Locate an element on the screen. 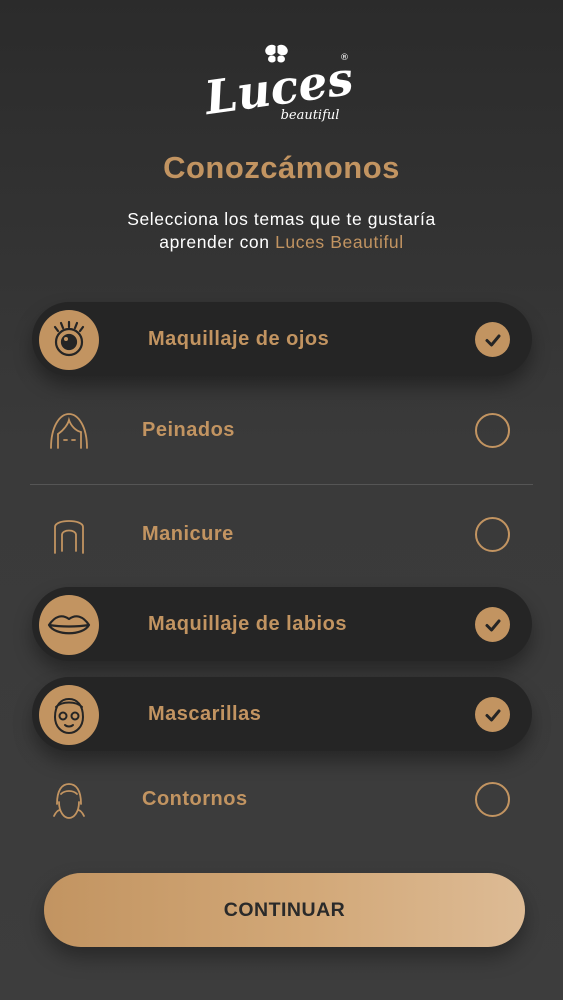 The image size is (563, 1000). subtitle-line-2-prefix: aprender con is located at coordinates (217, 242).